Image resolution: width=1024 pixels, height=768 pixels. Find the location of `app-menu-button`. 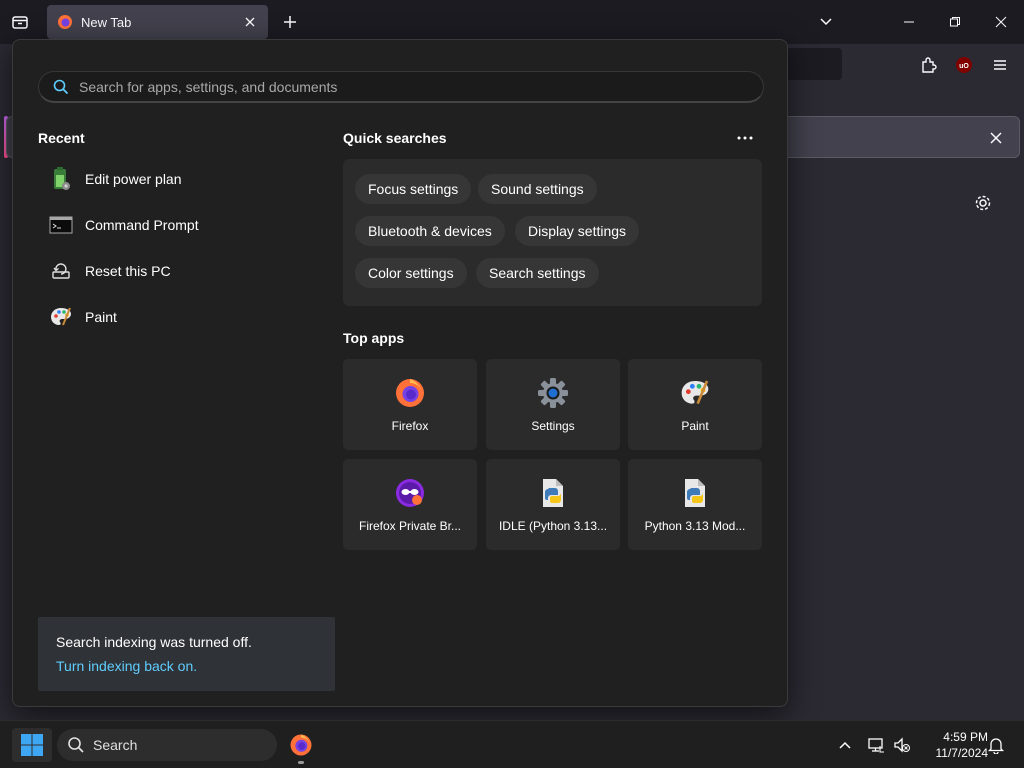

app-menu-button is located at coordinates (1000, 65).